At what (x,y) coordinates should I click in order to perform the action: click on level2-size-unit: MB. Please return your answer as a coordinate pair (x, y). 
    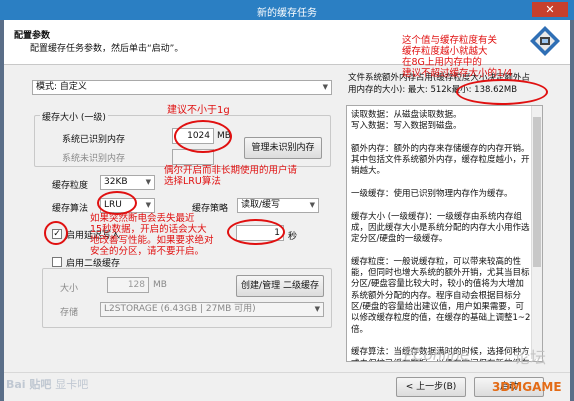
    Looking at the image, I should click on (160, 285).